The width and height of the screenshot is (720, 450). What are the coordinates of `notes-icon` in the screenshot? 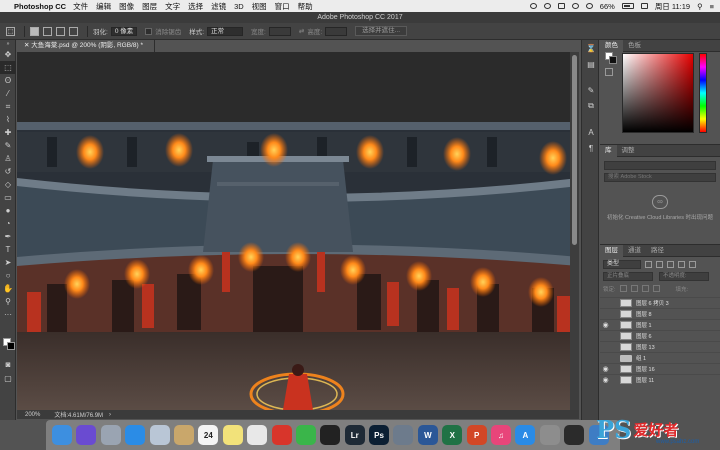 It's located at (183, 435).